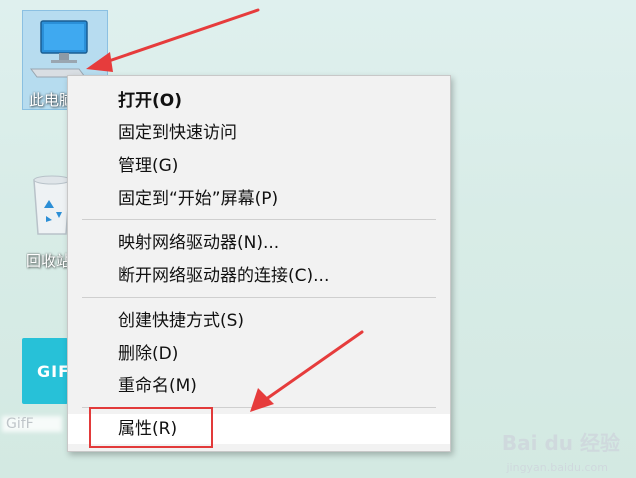 The width and height of the screenshot is (636, 478). Describe the element at coordinates (48, 261) in the screenshot. I see `recycle-bin-label: 回收站` at that location.